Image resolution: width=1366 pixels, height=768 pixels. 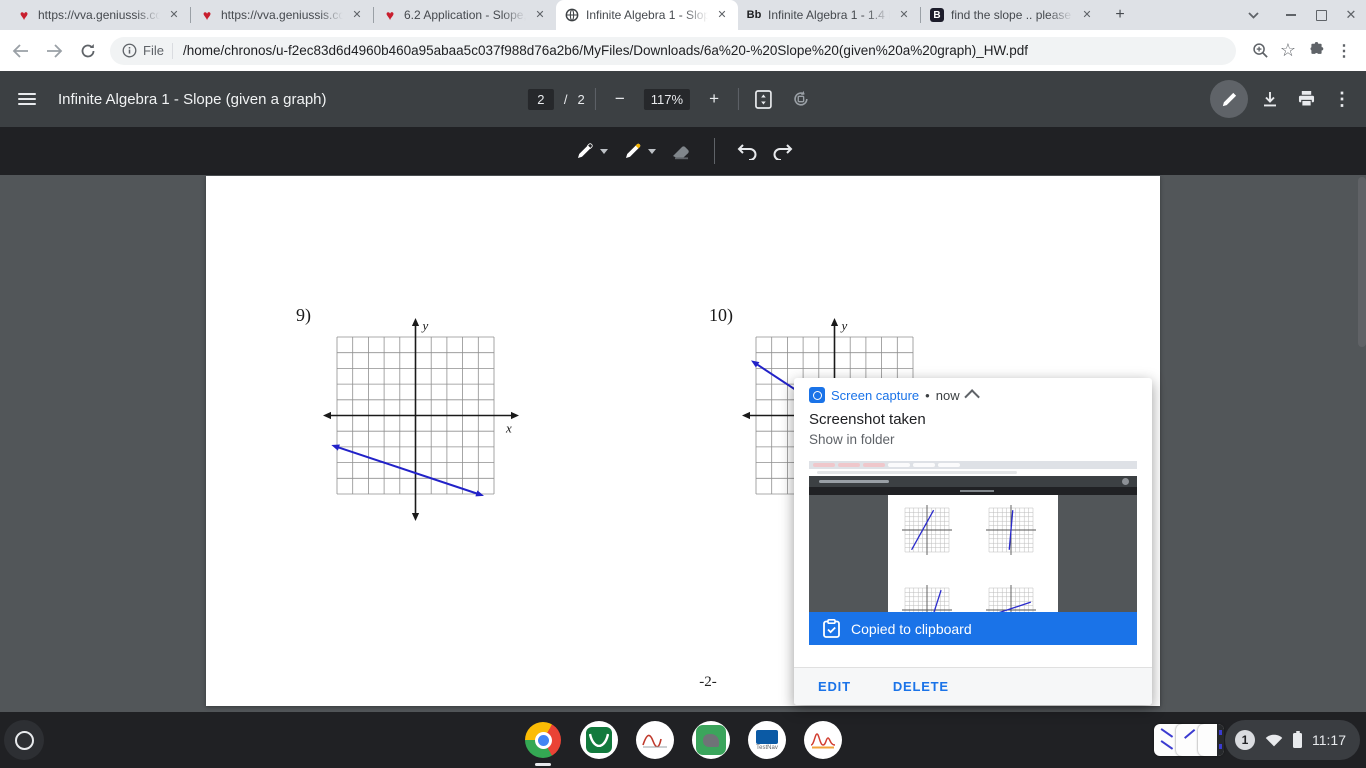 What do you see at coordinates (817, 395) in the screenshot?
I see `screen-capture-icon` at bounding box center [817, 395].